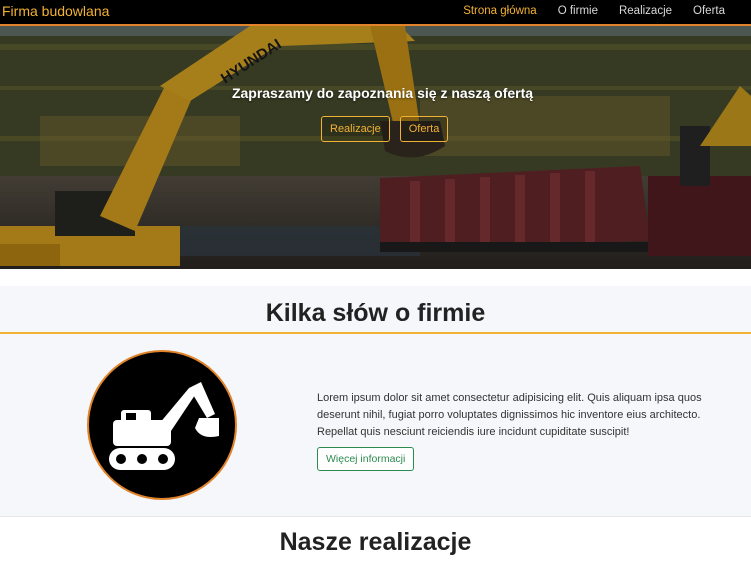 This screenshot has width=751, height=580. What do you see at coordinates (645, 11) in the screenshot?
I see `nav-item-realizations: Realizacje` at bounding box center [645, 11].